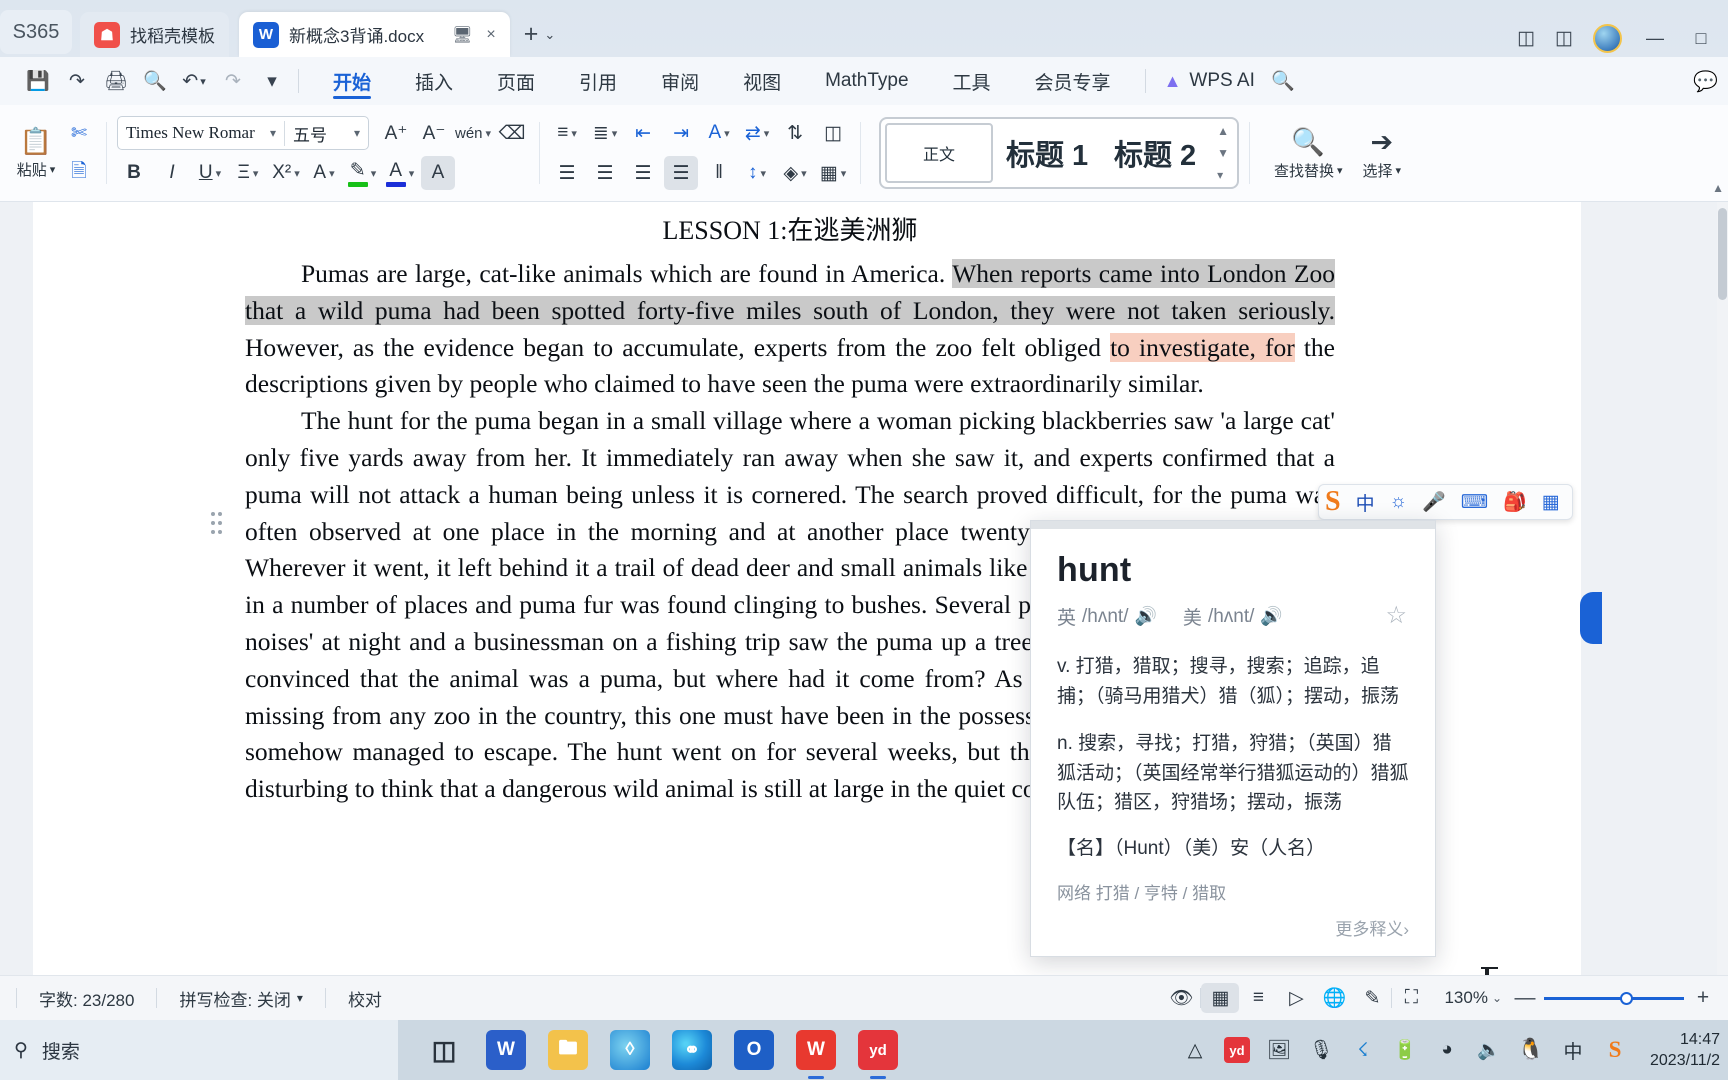 This screenshot has height=1080, width=1728. Describe the element at coordinates (396, 133) in the screenshot. I see `grow-font-icon: A⁺` at that location.